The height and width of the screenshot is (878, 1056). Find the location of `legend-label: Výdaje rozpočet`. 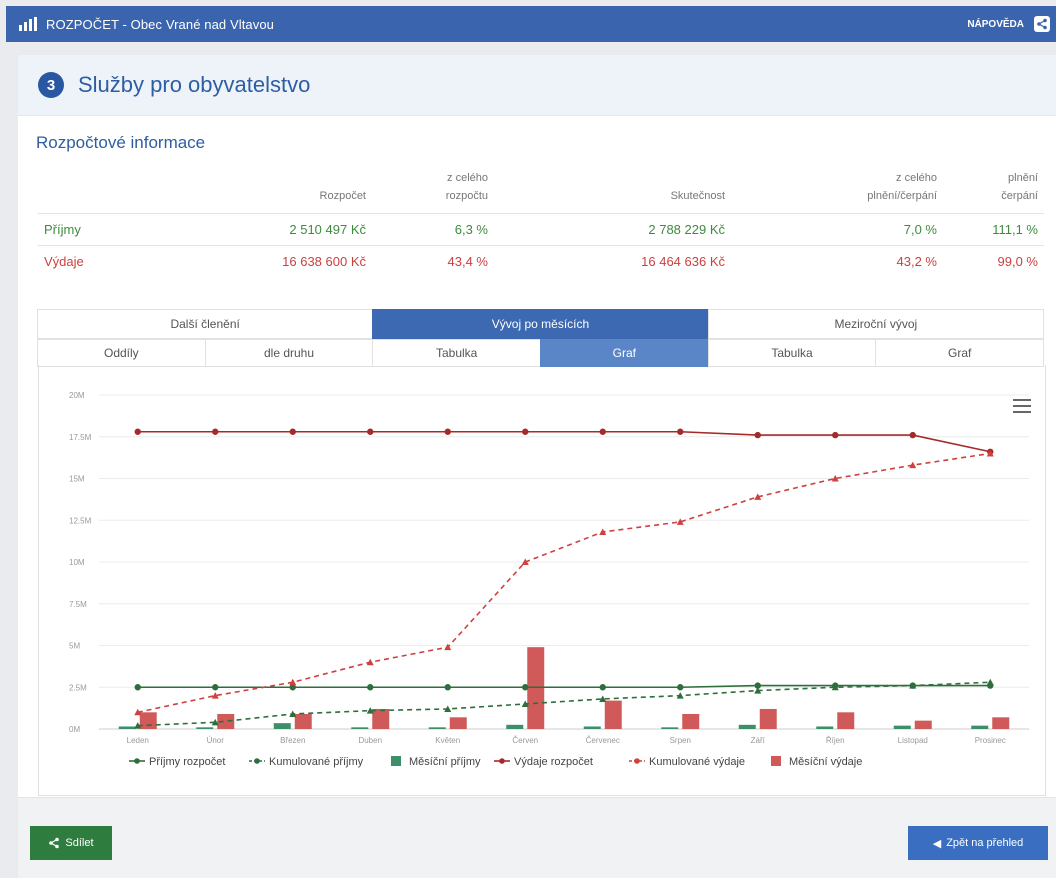

legend-label: Výdaje rozpočet is located at coordinates (553, 762).